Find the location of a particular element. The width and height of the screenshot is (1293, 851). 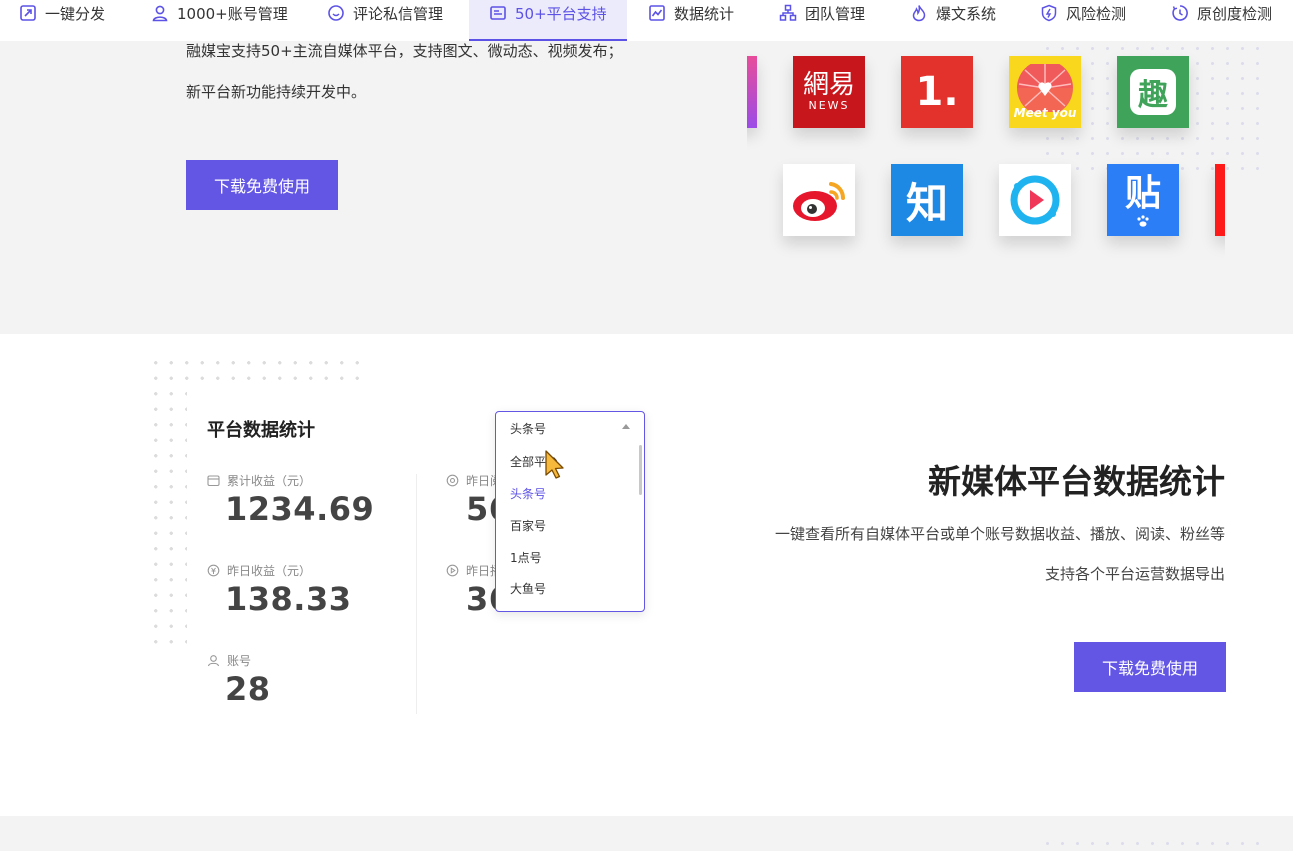

nav-item-hot-articles: 爆文系统 is located at coordinates (953, 20).